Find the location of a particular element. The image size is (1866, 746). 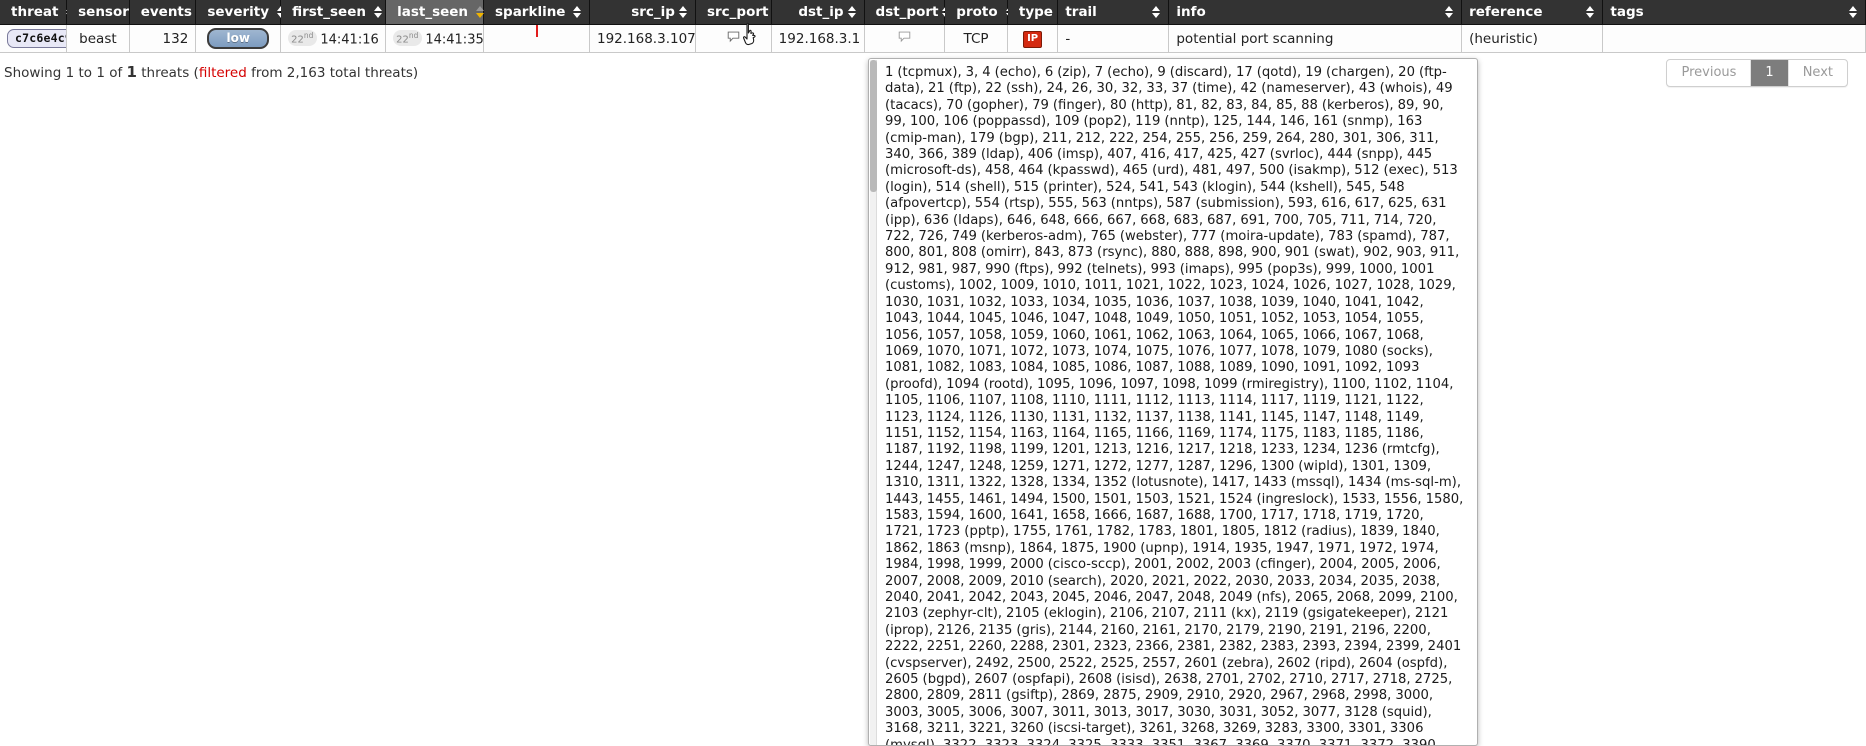

dst-ip-value-wrap: 192.168.3.1 is located at coordinates (820, 38).